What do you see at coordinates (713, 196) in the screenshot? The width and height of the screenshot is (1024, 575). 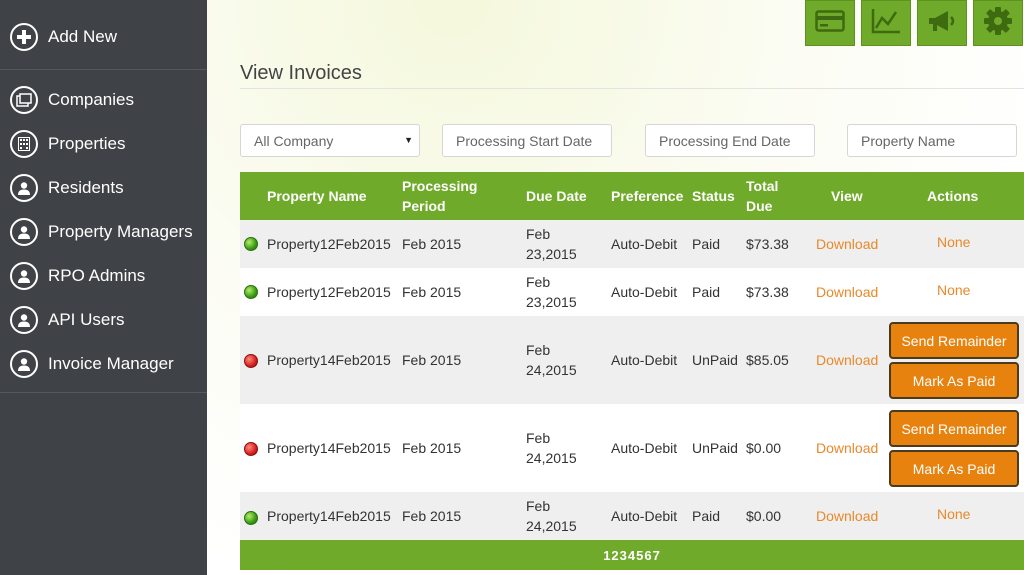 I see `header-status: Status` at bounding box center [713, 196].